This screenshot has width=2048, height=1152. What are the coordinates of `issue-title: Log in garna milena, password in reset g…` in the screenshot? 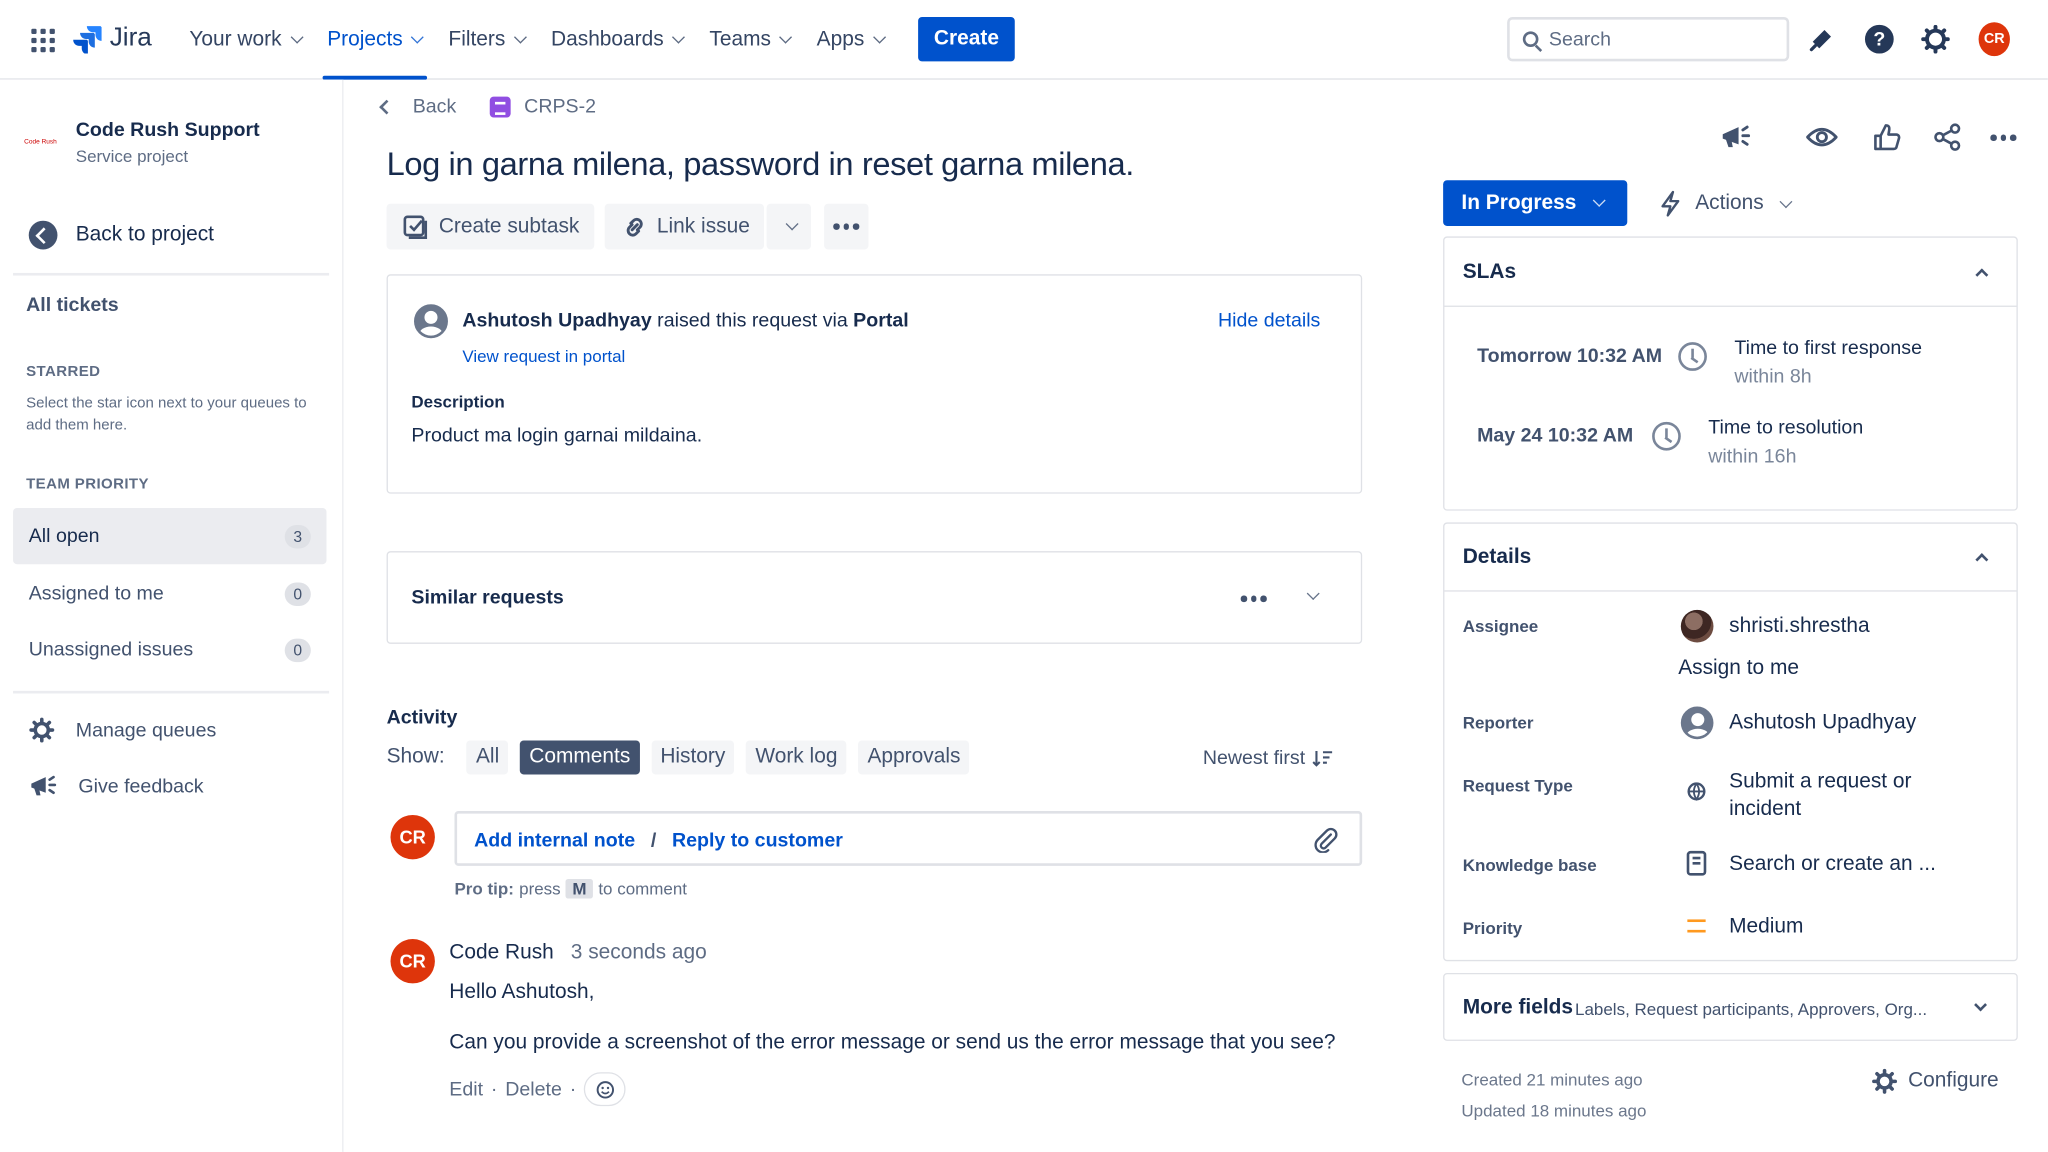 It's located at (761, 165).